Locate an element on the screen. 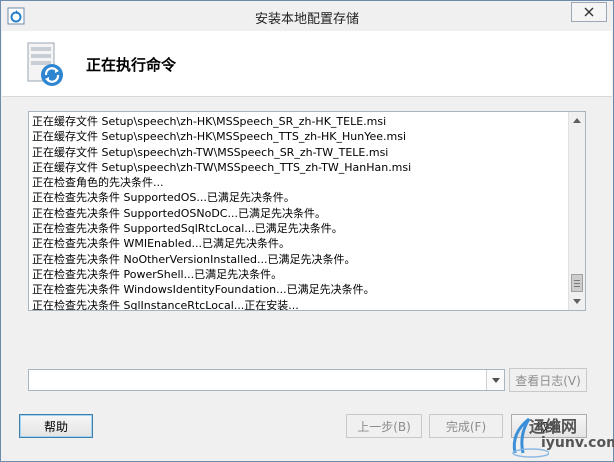 The width and height of the screenshot is (614, 462). log-line: 正在检查先决条件 SupportedSqlRtcLocal...已满足先决条件。 is located at coordinates (187, 229).